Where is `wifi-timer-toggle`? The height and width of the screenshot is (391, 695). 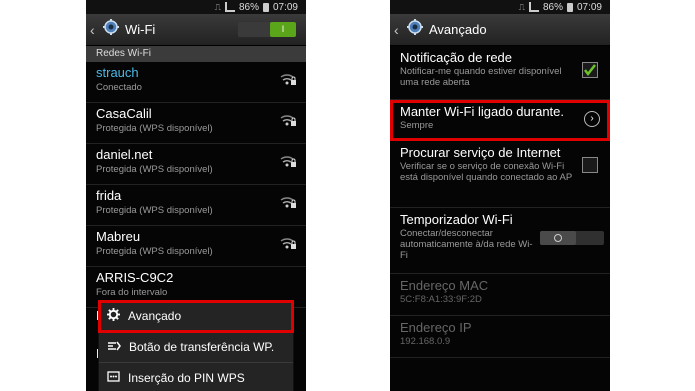 wifi-timer-toggle is located at coordinates (572, 238).